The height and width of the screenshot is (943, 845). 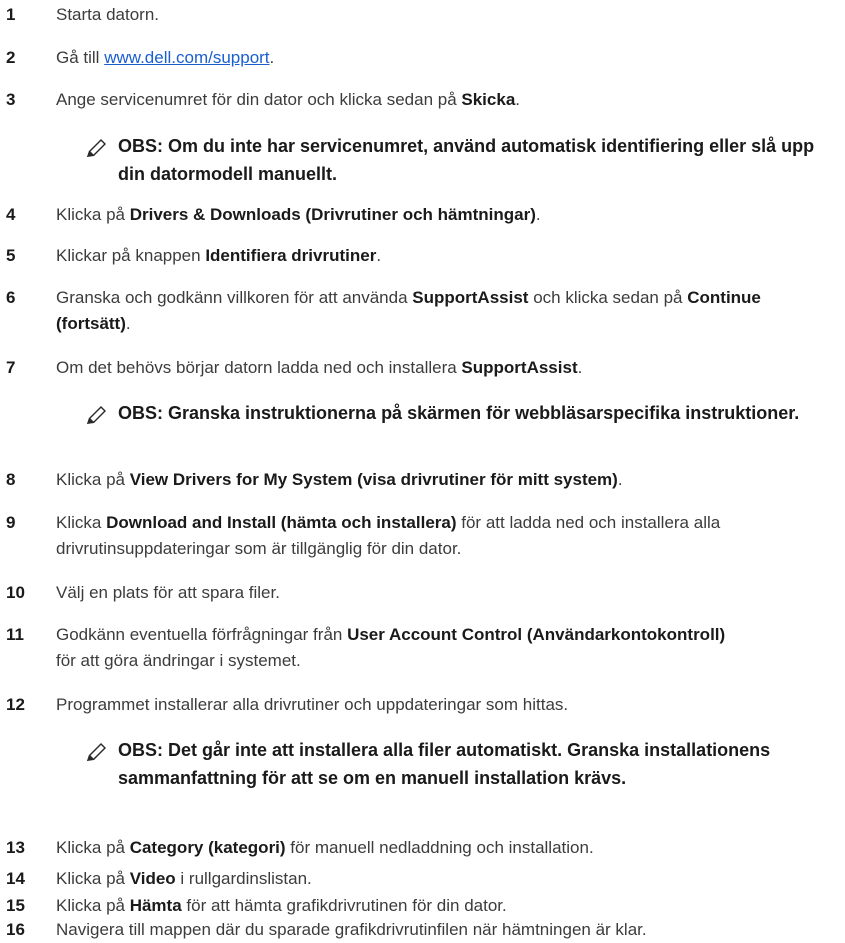 I want to click on step-number: 2, so click(x=11, y=57).